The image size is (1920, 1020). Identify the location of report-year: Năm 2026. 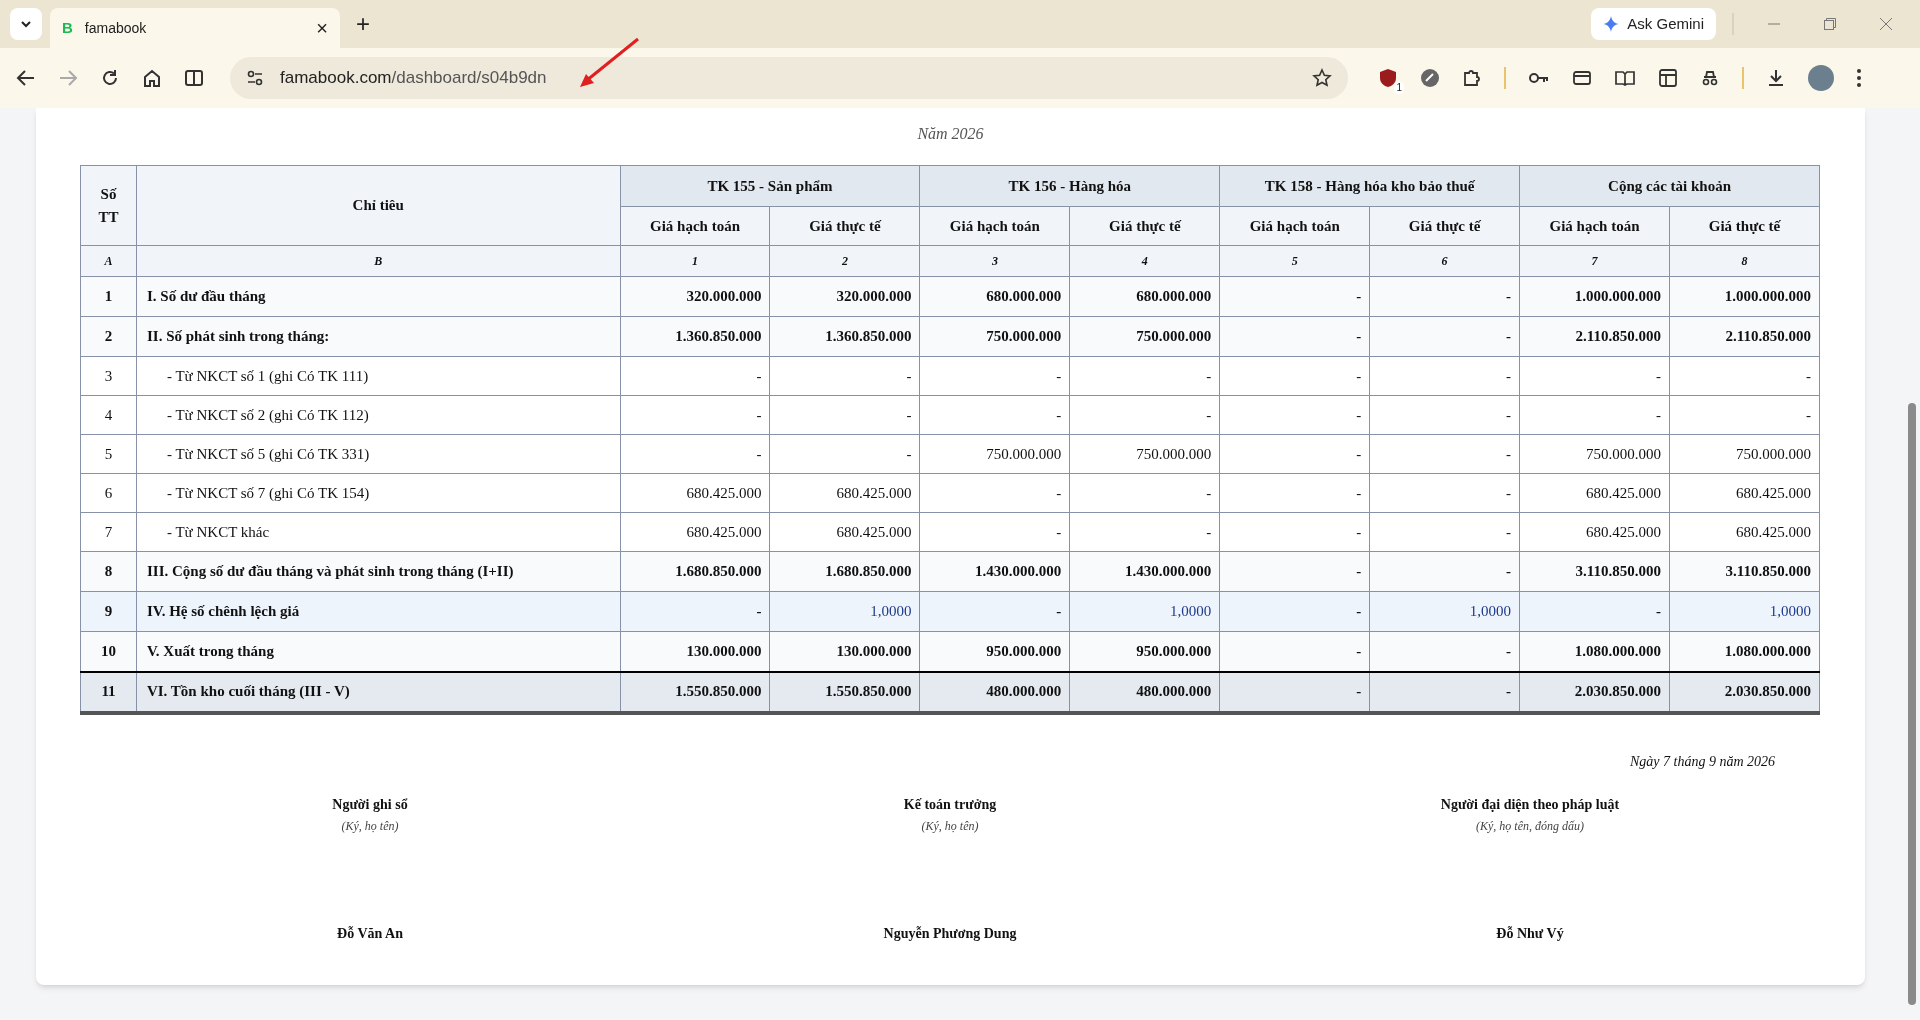
(950, 133).